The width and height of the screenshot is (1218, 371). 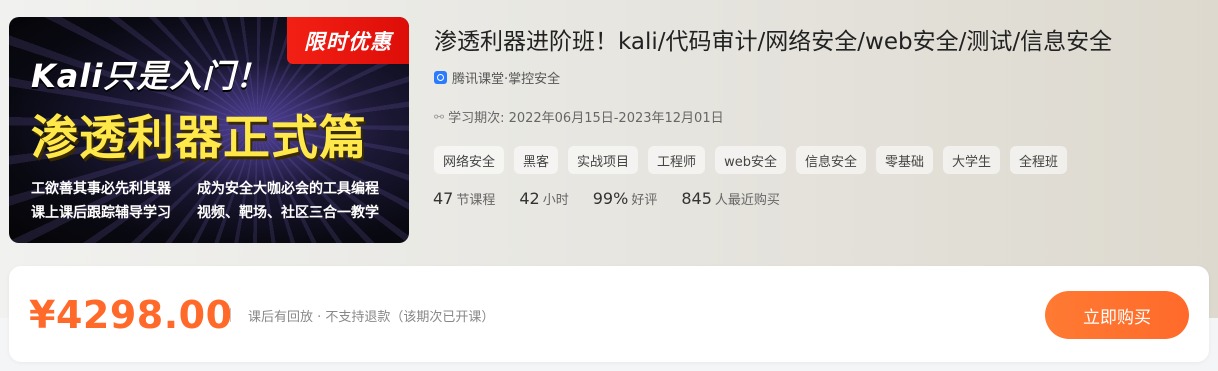 What do you see at coordinates (696, 198) in the screenshot?
I see `recent-buyers-value: 845` at bounding box center [696, 198].